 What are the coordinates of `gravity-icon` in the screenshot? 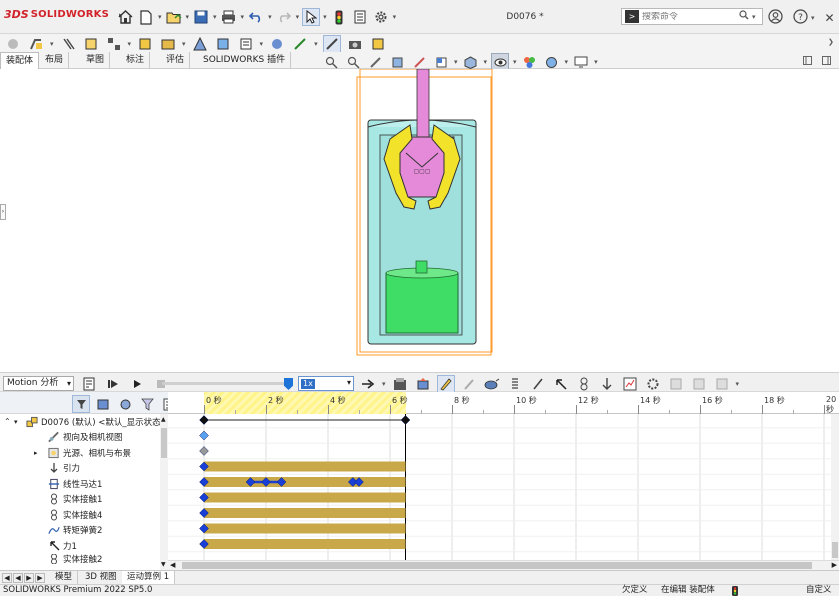 It's located at (607, 384).